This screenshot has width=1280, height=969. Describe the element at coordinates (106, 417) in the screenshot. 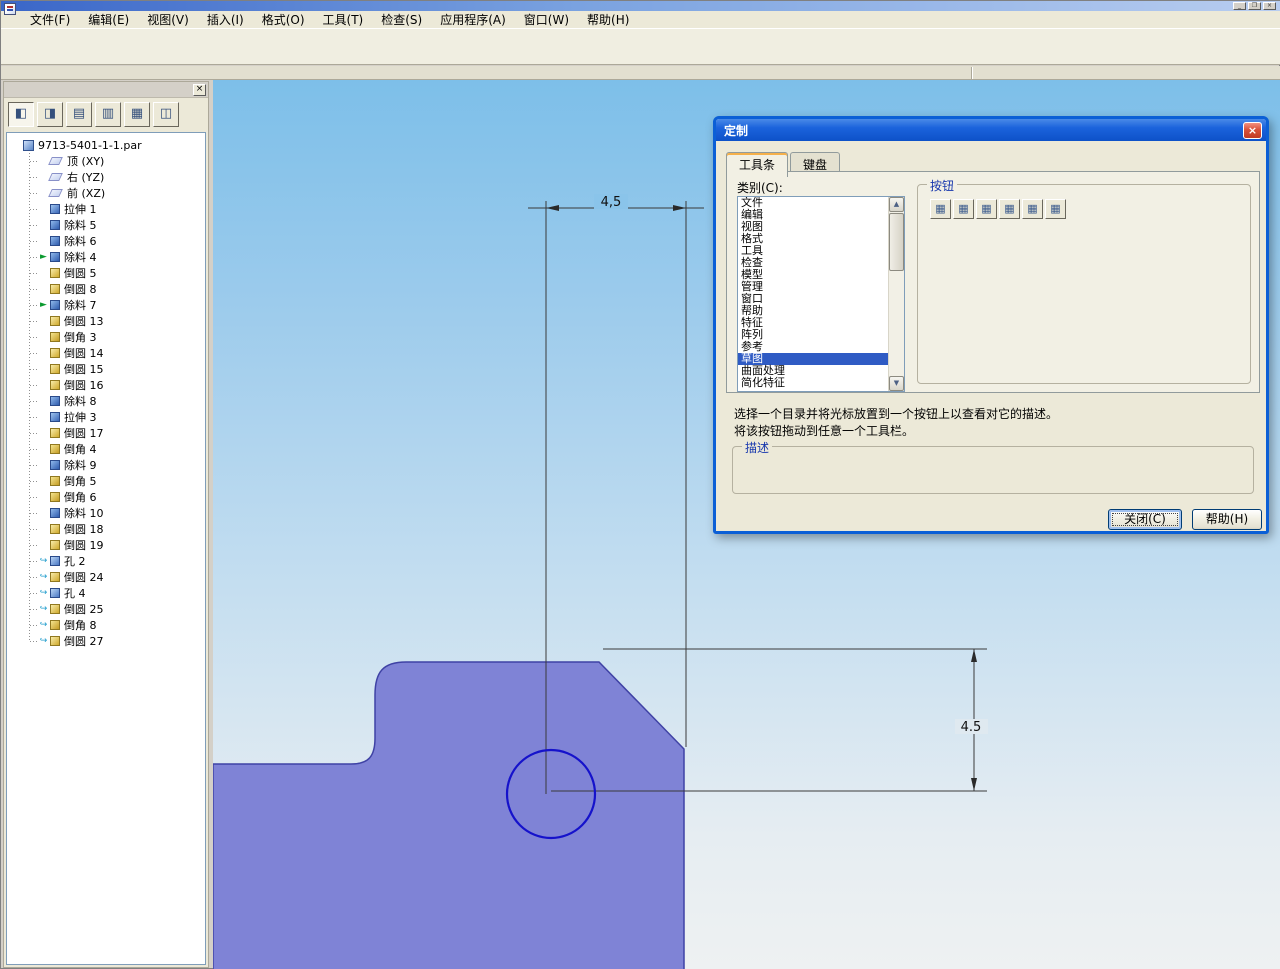

I see `tree-item: 拉伸 3` at that location.